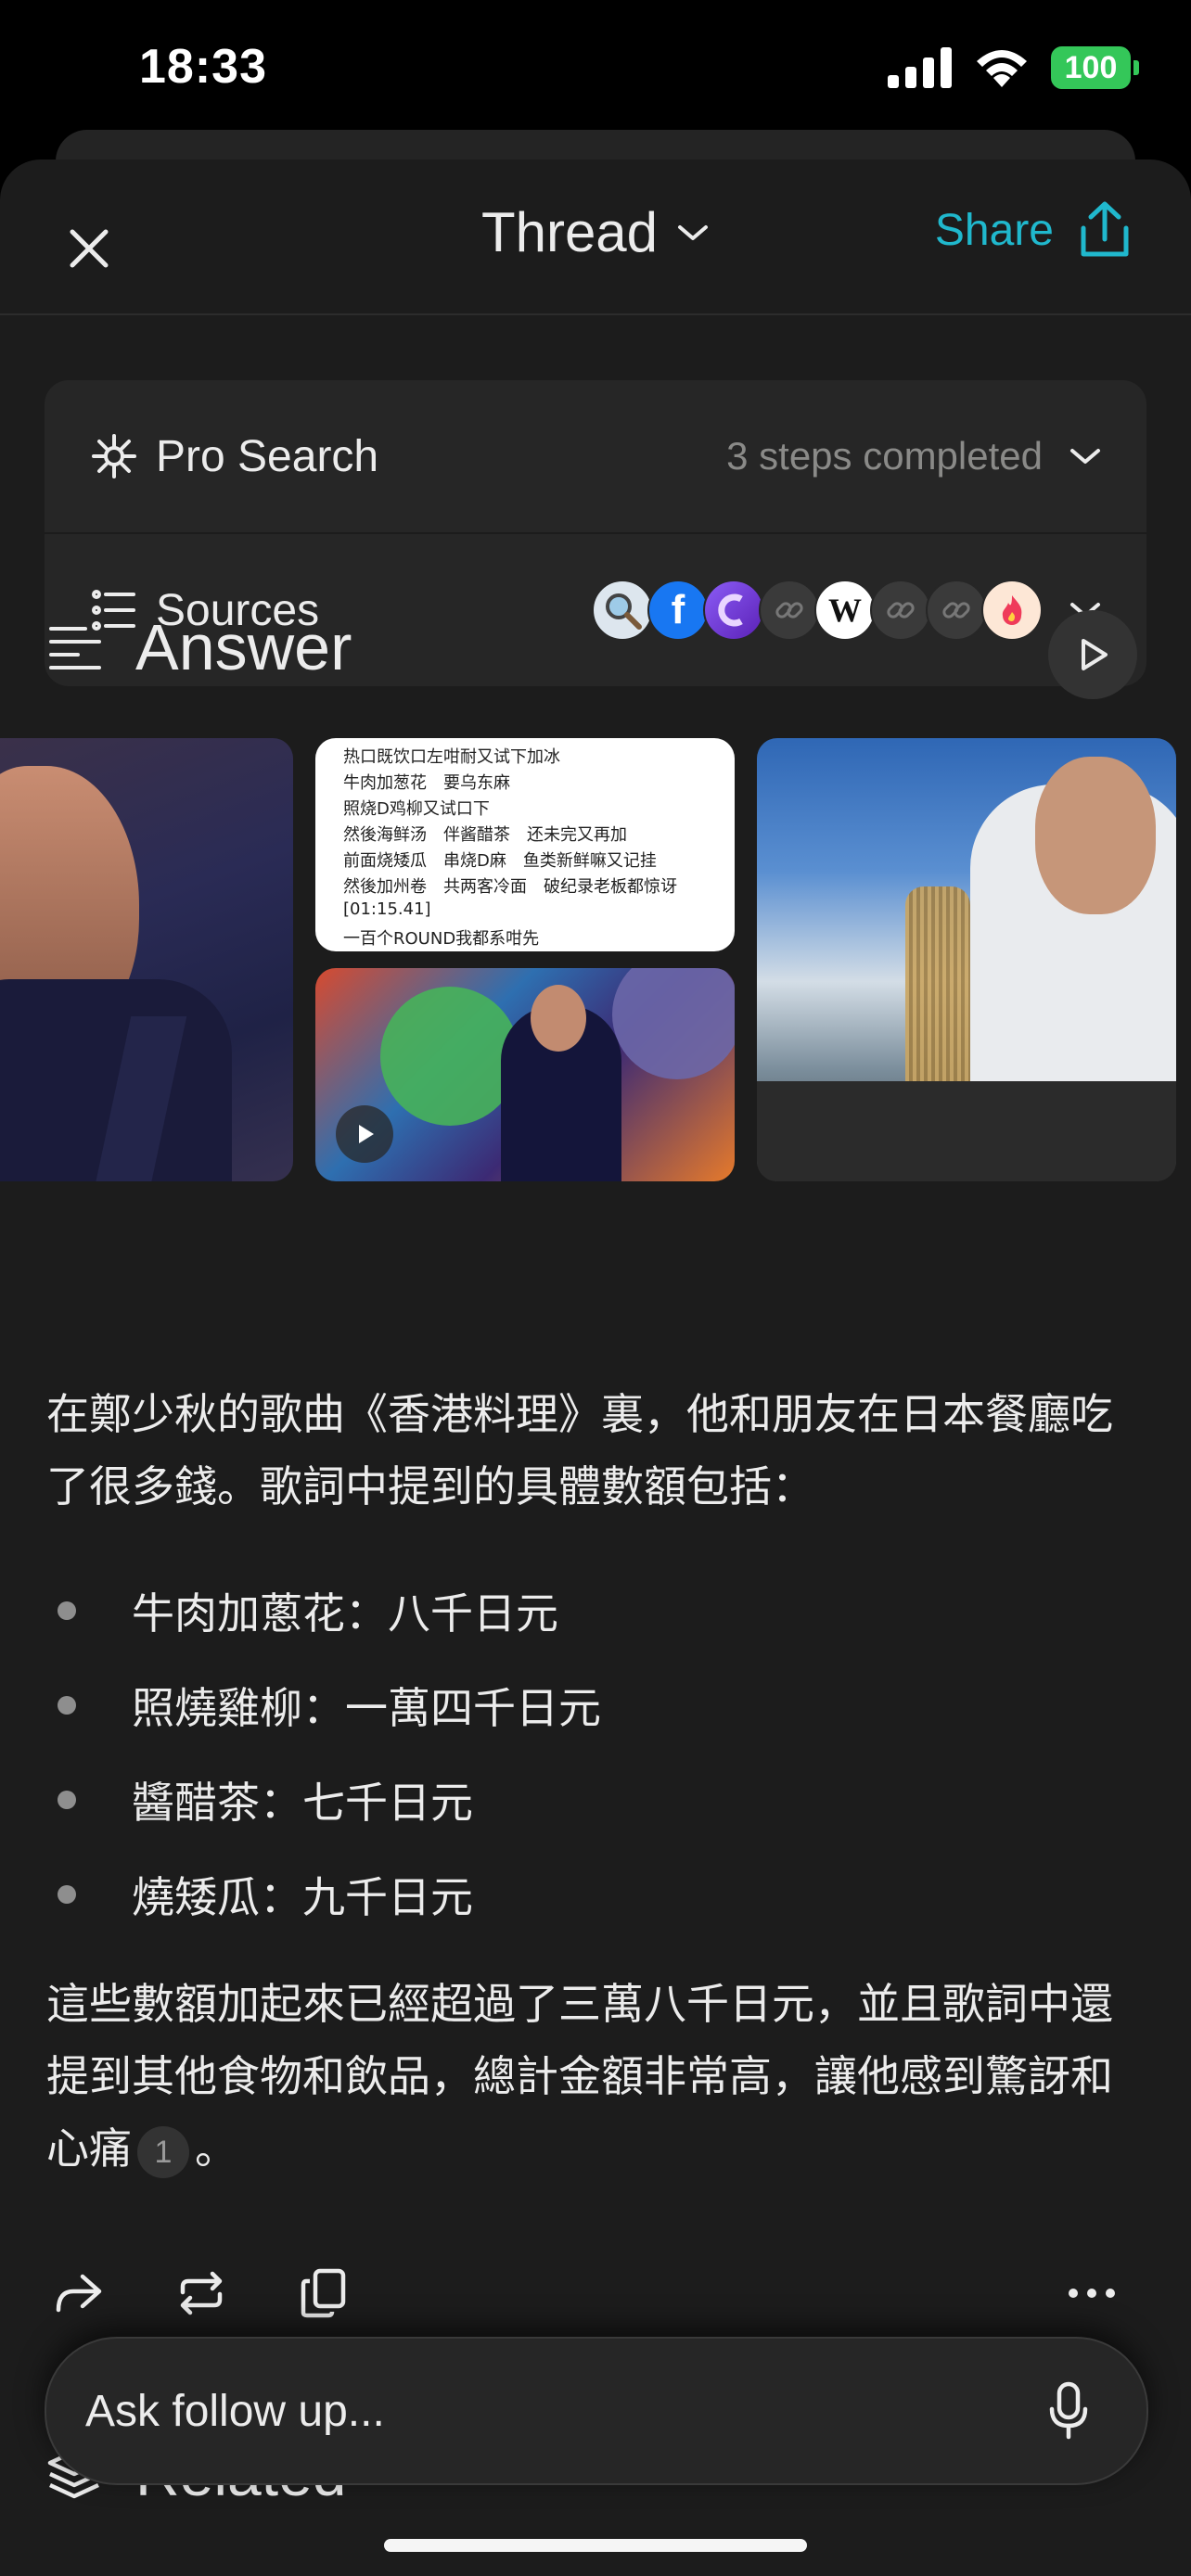 Image resolution: width=1191 pixels, height=2576 pixels. Describe the element at coordinates (500, 861) in the screenshot. I see `lyric-line: 前面烧矮瓜 串烧D麻 鱼类新鲜嘛又记挂` at that location.